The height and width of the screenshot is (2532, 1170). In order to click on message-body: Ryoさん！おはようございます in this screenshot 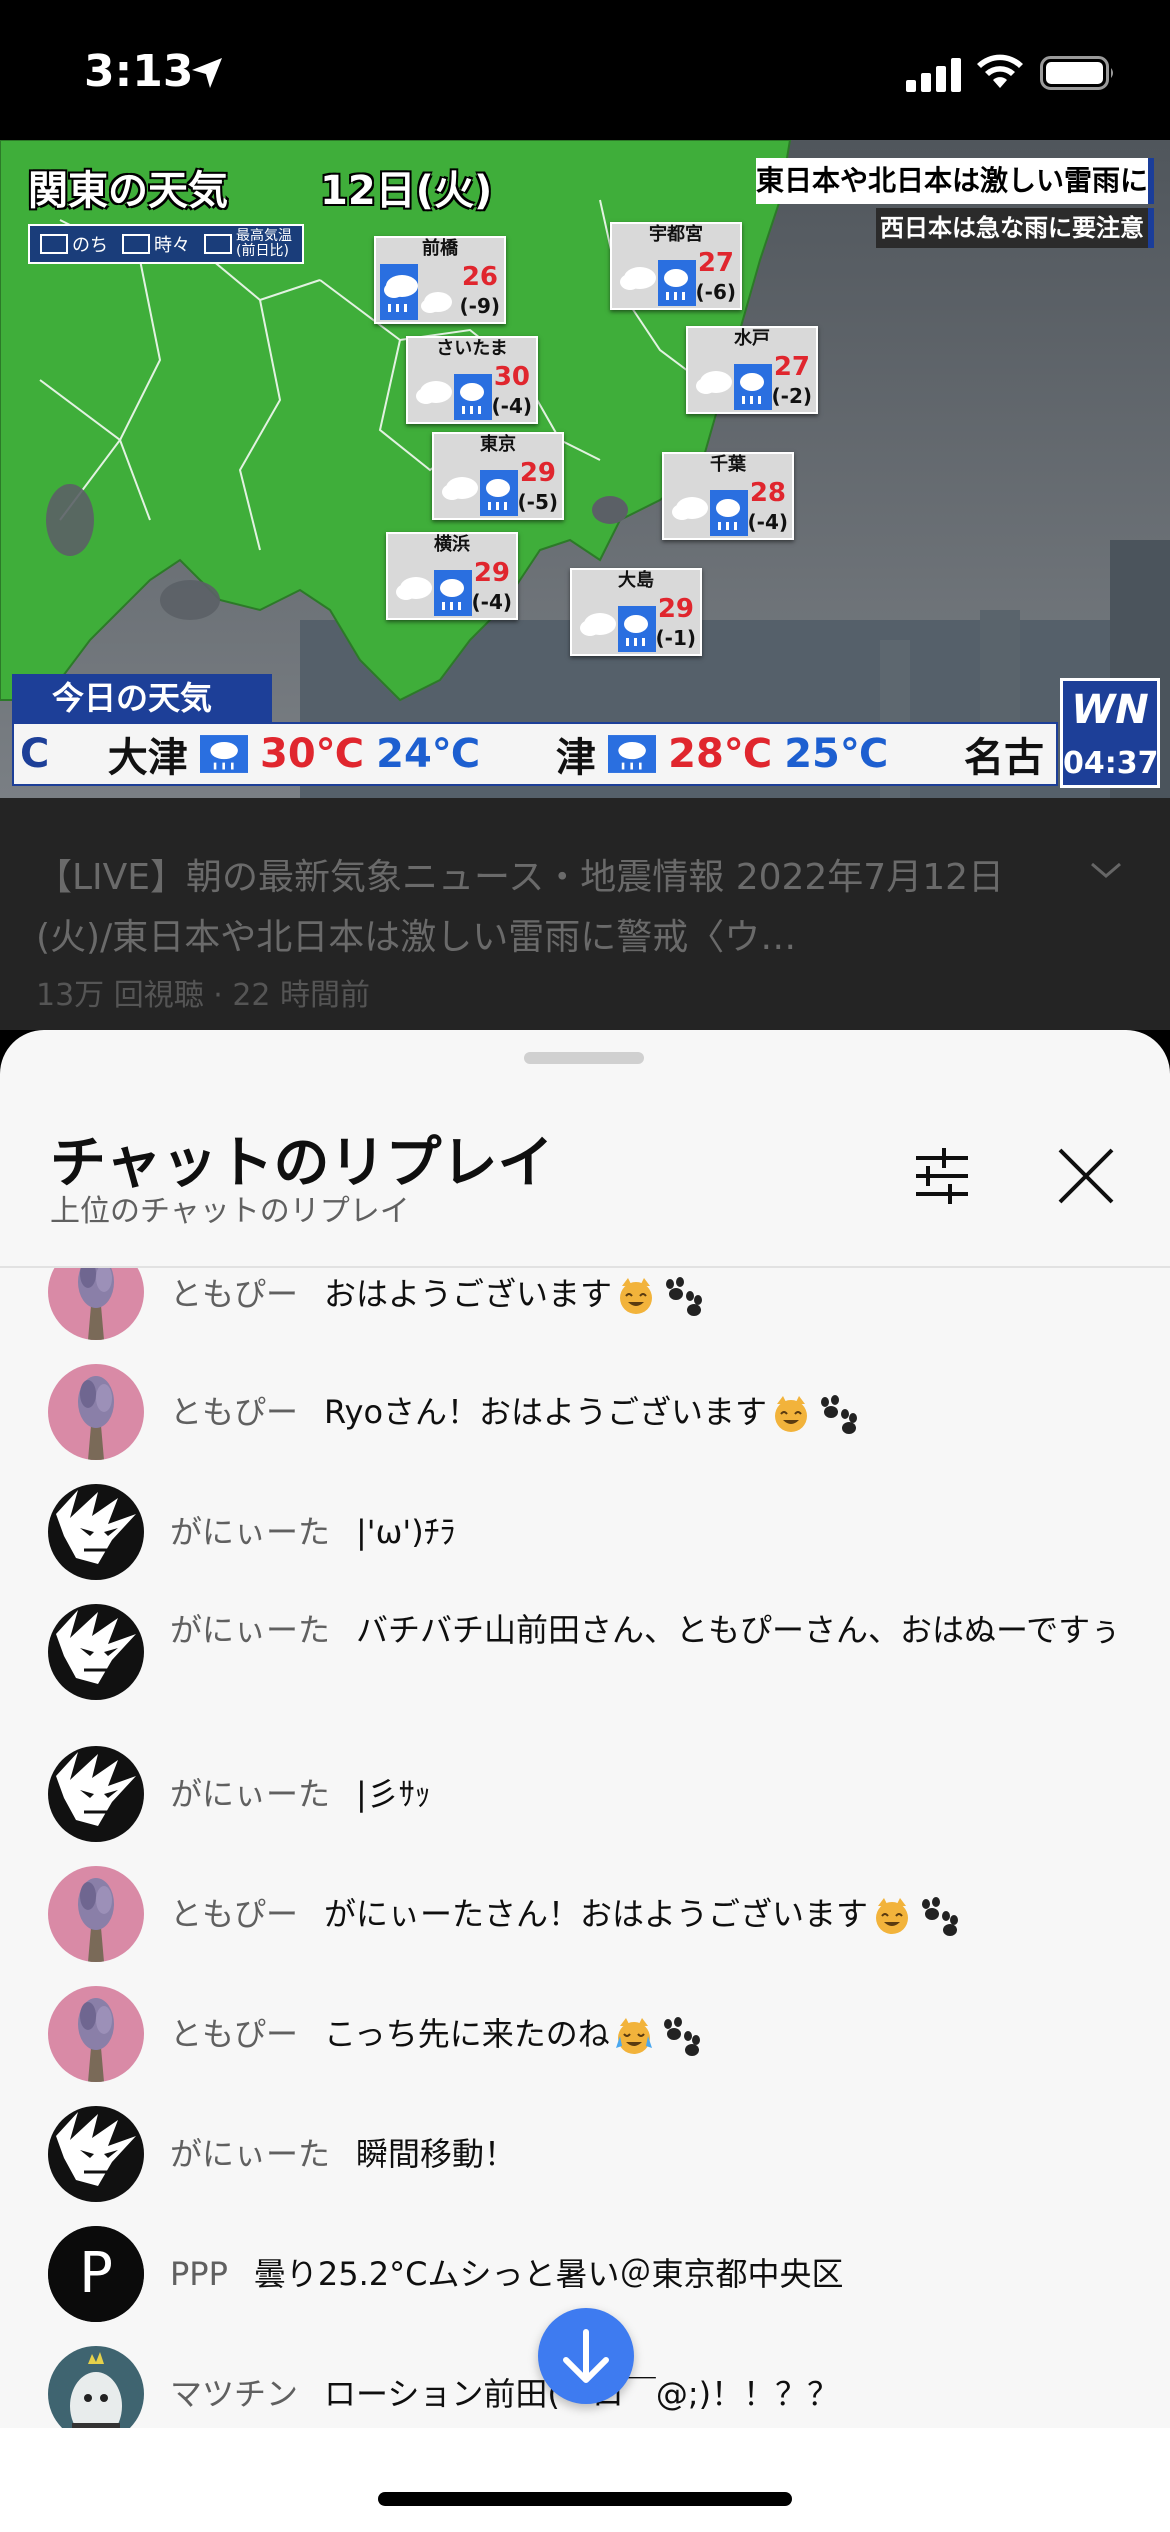, I will do `click(546, 1412)`.